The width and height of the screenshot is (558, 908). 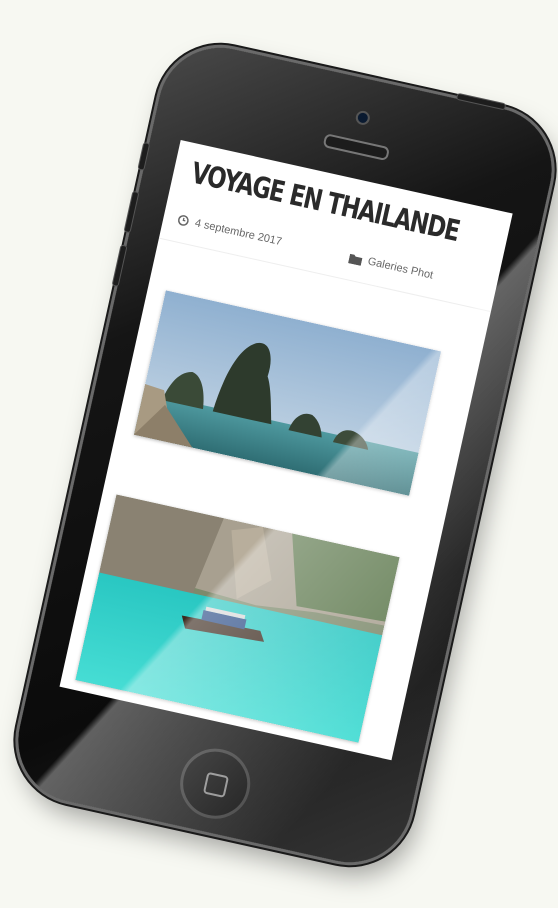 I want to click on post-date-text: 4 septembre 2017, so click(x=238, y=233).